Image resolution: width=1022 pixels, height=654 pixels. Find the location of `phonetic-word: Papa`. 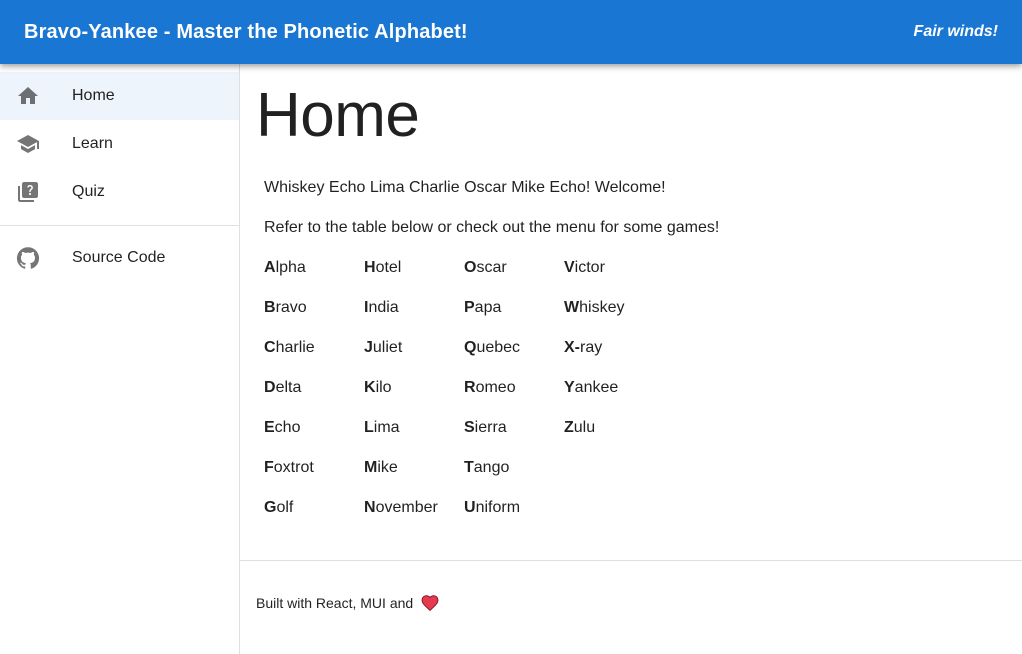

phonetic-word: Papa is located at coordinates (514, 318).